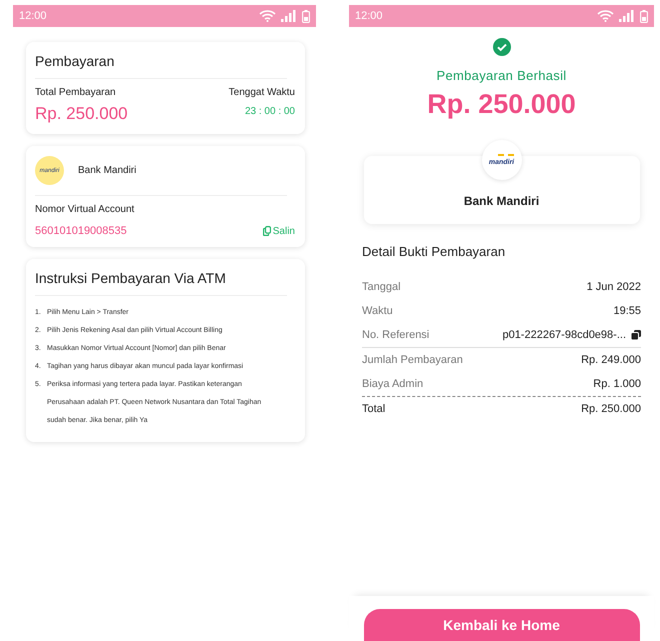  I want to click on success-check-icon, so click(501, 47).